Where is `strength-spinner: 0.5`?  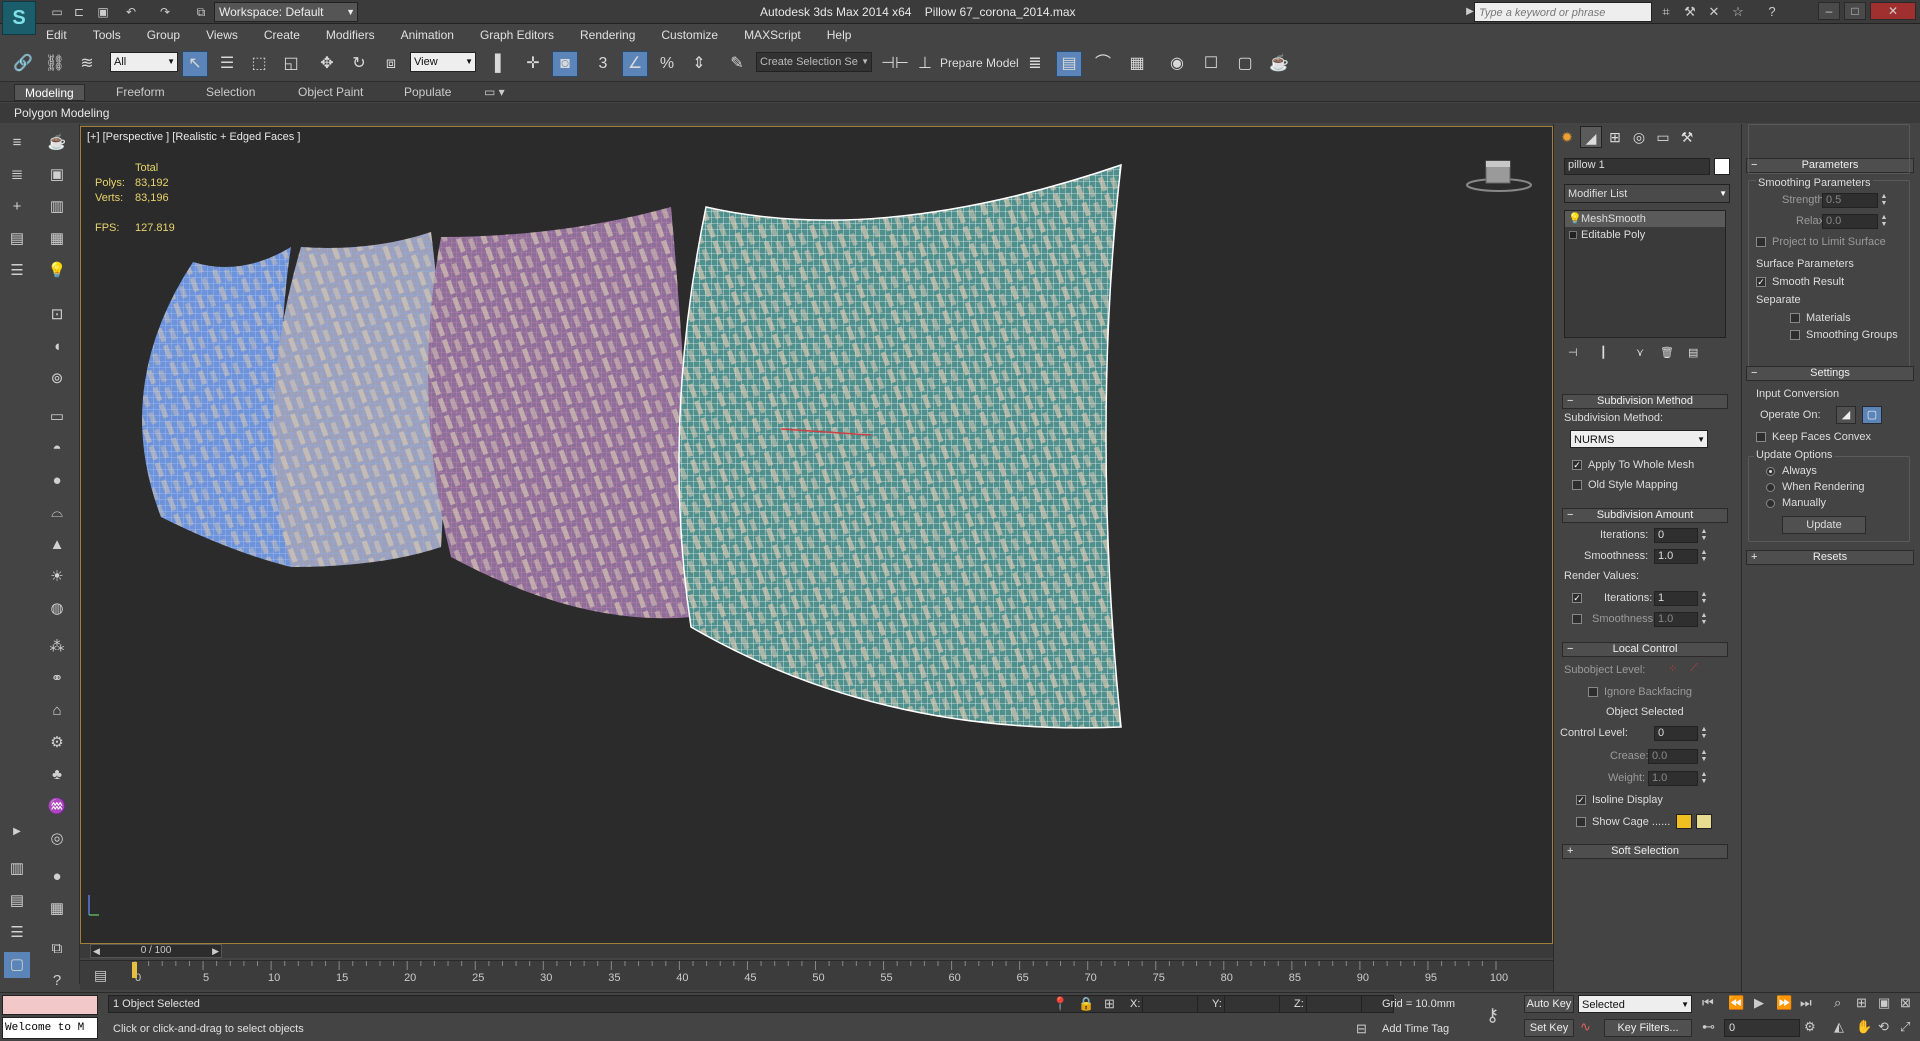
strength-spinner: 0.5 is located at coordinates (1850, 200).